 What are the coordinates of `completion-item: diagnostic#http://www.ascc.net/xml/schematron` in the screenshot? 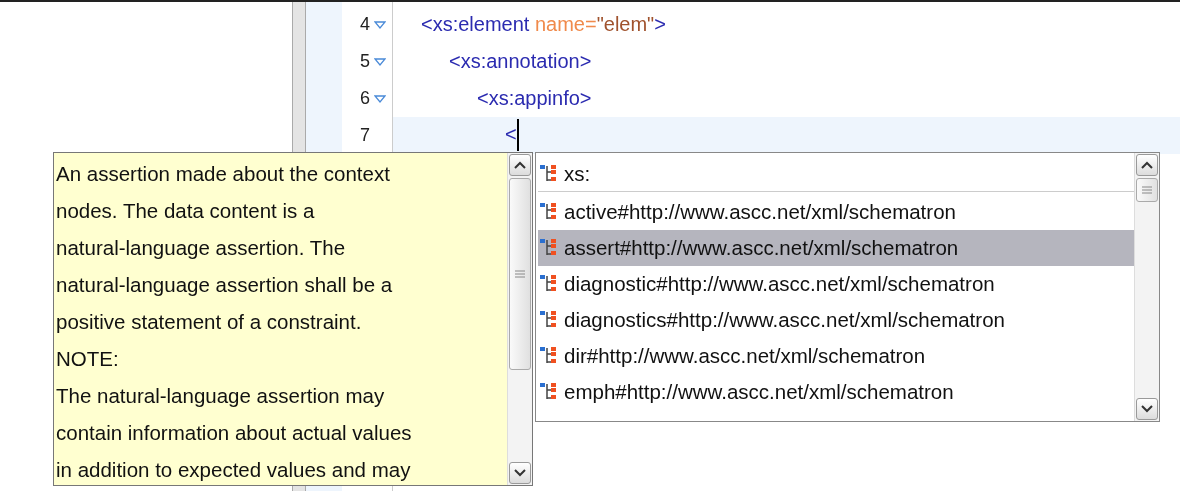 It's located at (836, 284).